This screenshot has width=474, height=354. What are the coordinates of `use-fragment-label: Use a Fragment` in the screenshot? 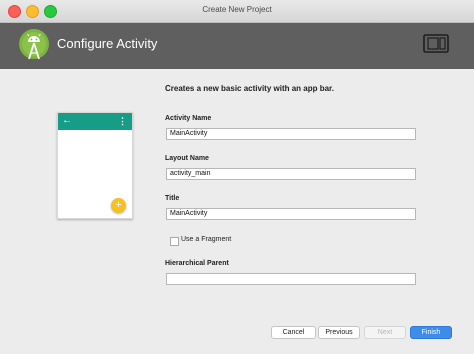 It's located at (206, 239).